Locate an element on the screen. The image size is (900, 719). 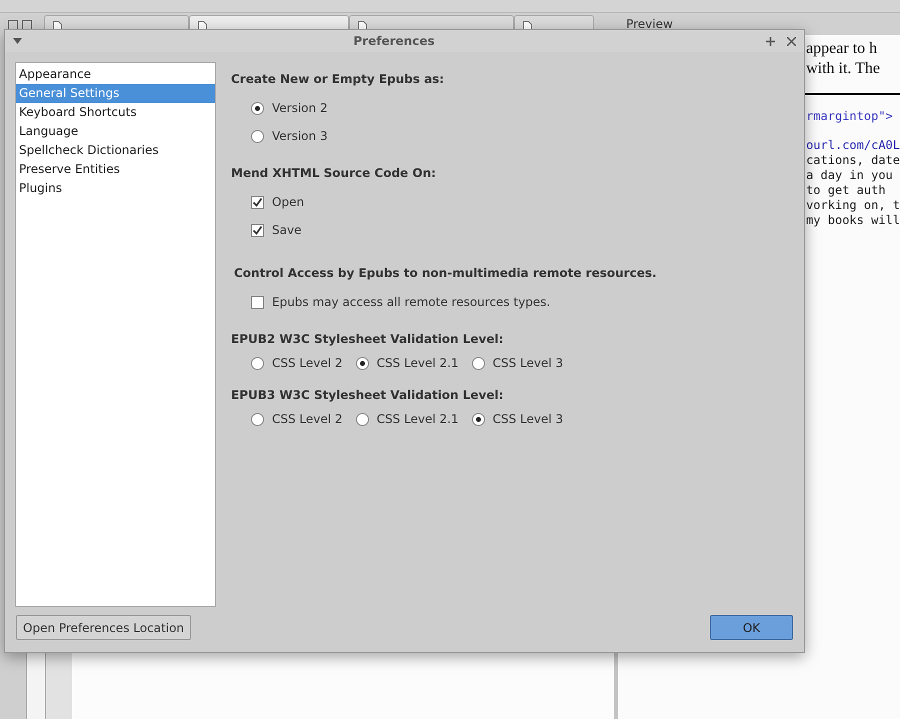
option-label: Version 2 is located at coordinates (300, 108).